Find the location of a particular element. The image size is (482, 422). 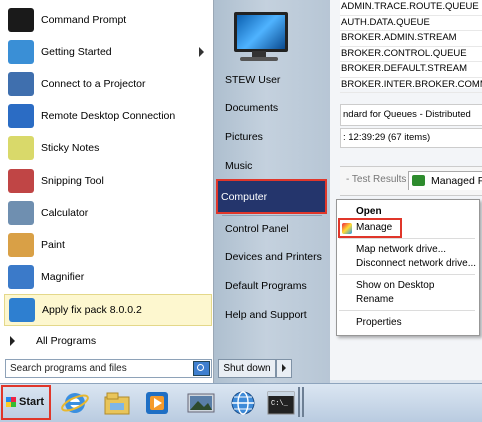

network-globe-icon is located at coordinates (243, 403).